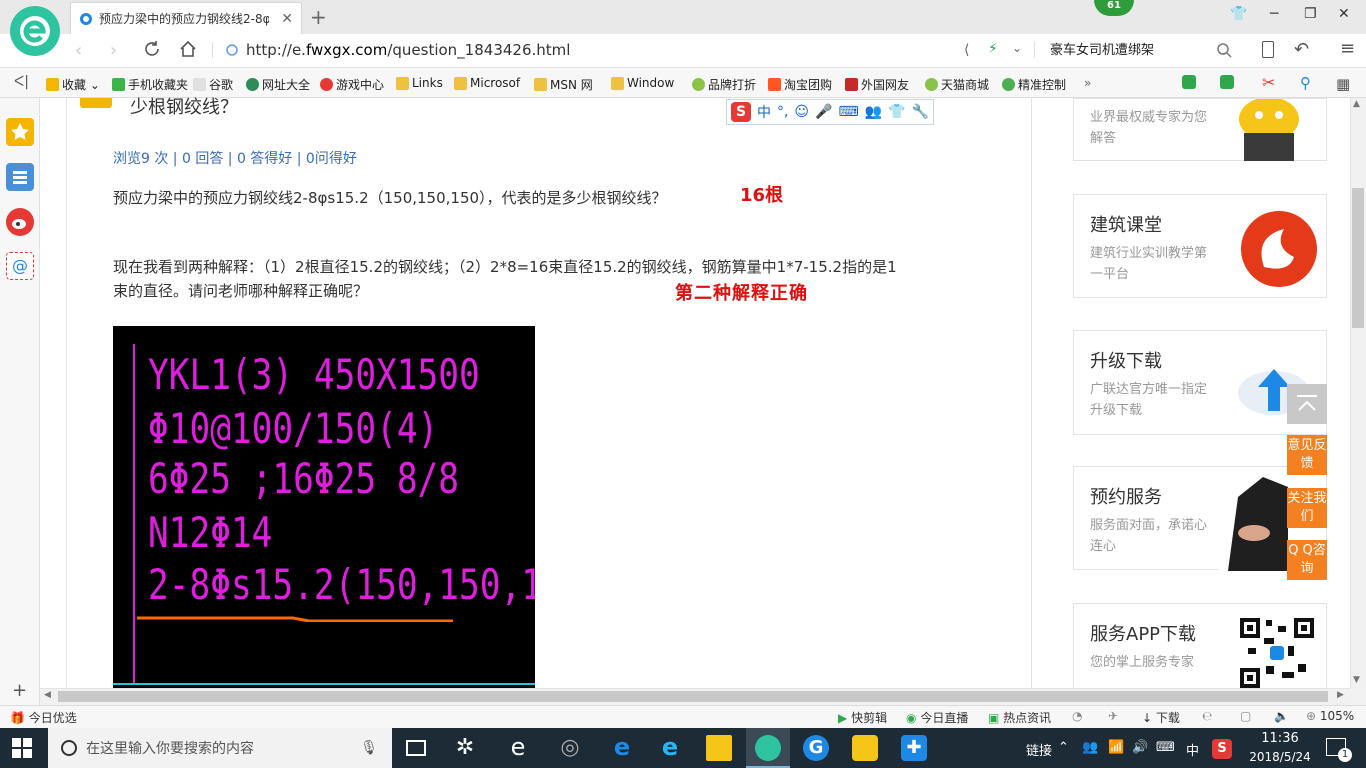  What do you see at coordinates (1268, 49) in the screenshot?
I see `mobile-icon` at bounding box center [1268, 49].